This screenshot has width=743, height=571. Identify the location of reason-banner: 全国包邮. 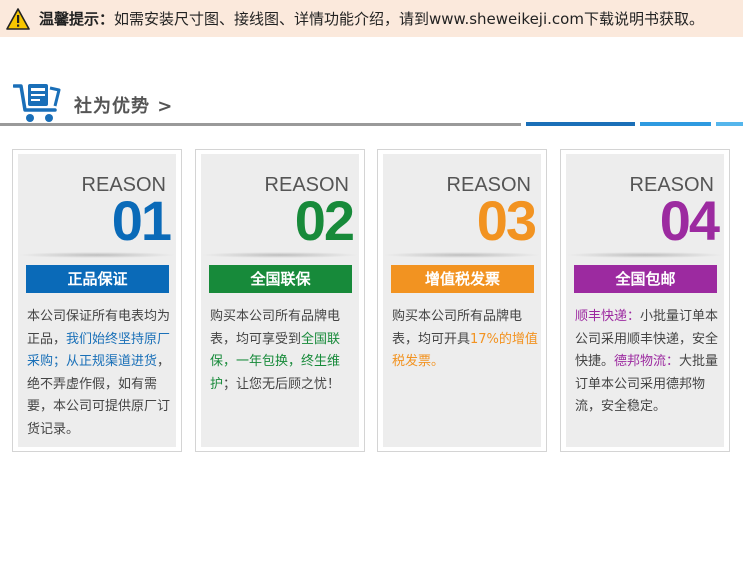
(645, 279).